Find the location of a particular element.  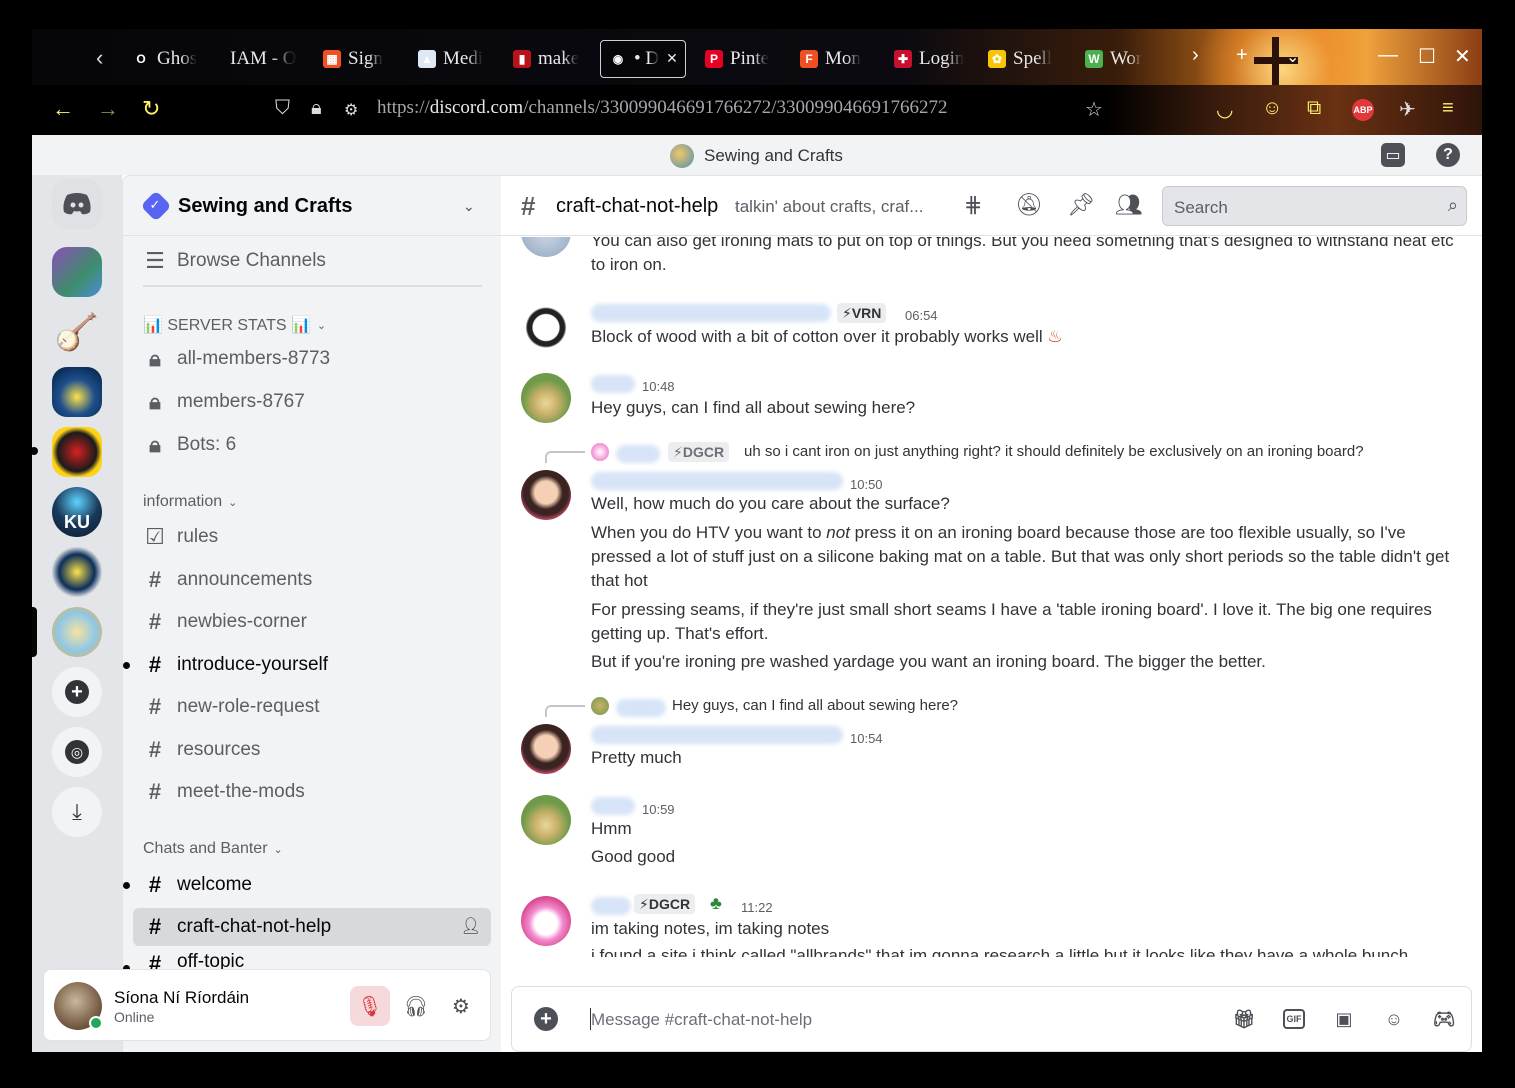

channel-introduce-yourself: # introduce-yourself is located at coordinates (312, 665).